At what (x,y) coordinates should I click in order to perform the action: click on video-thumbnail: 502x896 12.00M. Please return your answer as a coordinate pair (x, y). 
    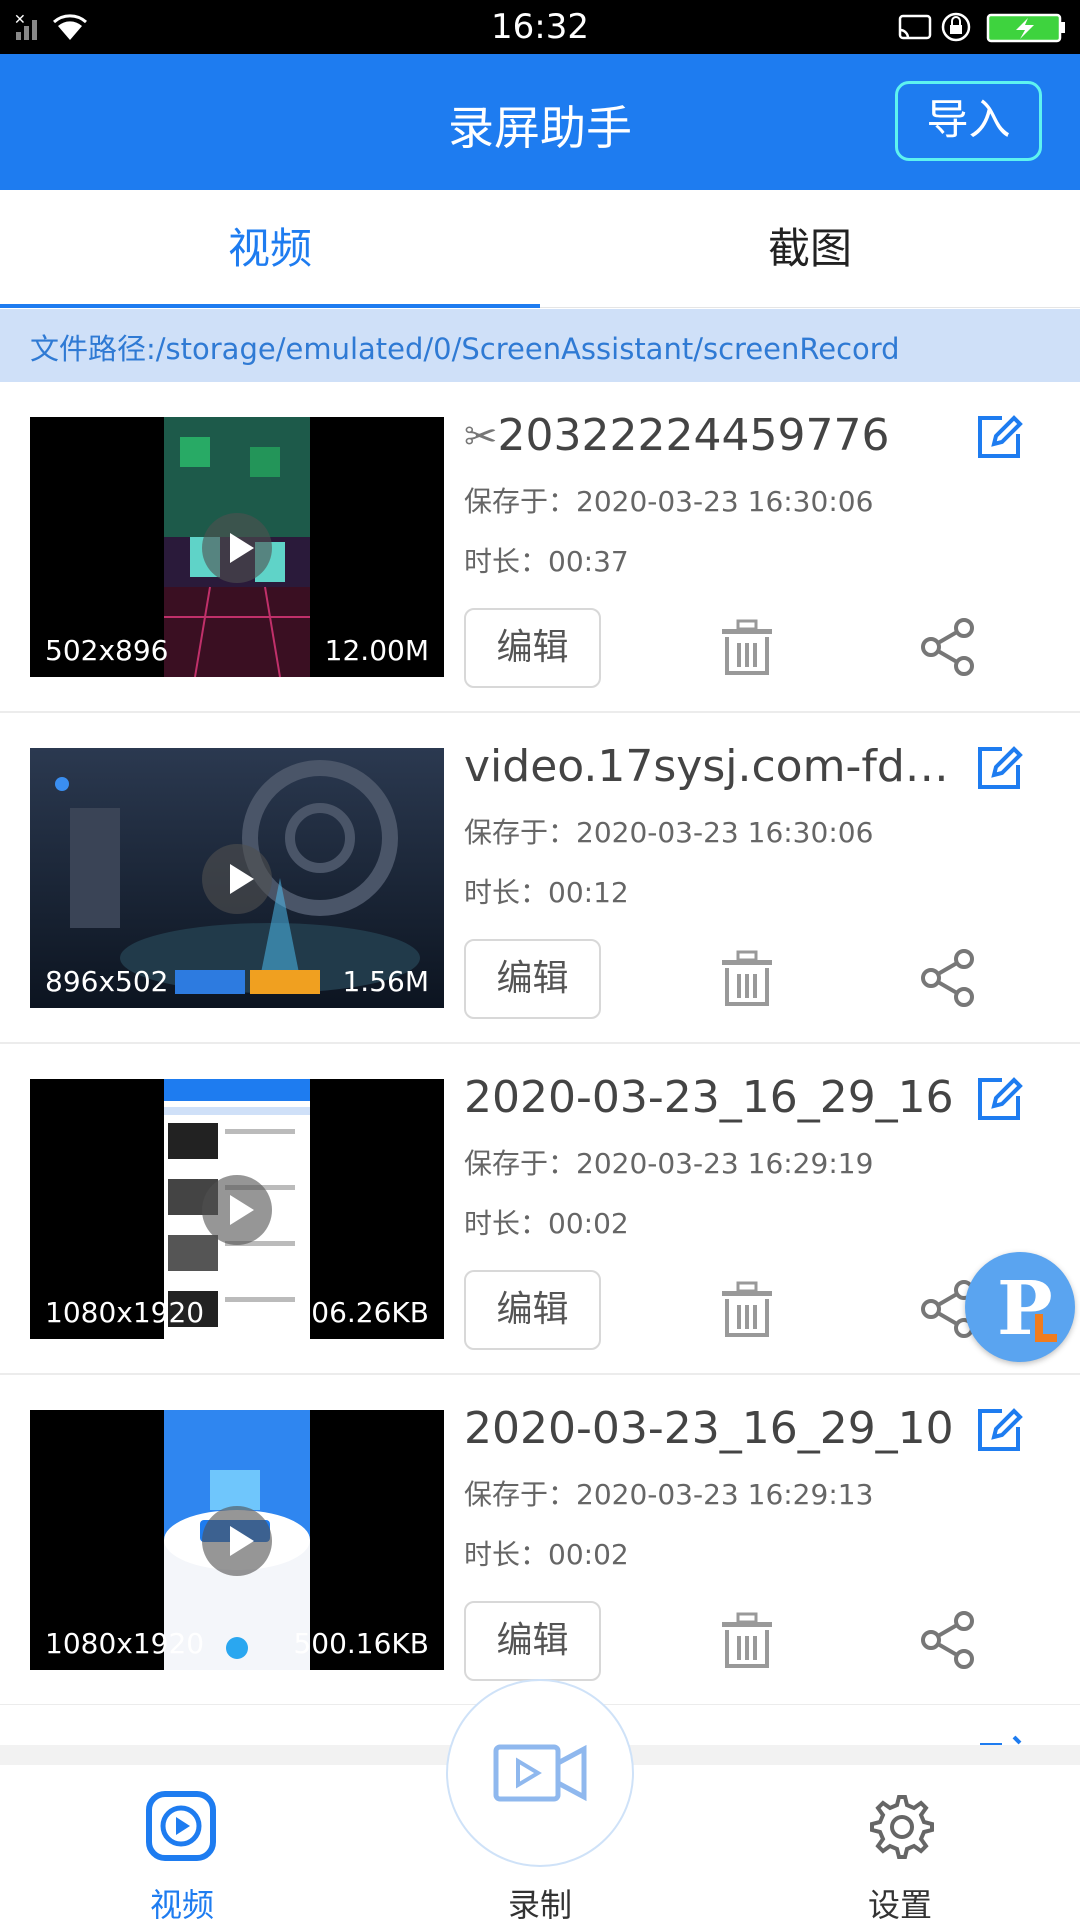
    Looking at the image, I should click on (237, 547).